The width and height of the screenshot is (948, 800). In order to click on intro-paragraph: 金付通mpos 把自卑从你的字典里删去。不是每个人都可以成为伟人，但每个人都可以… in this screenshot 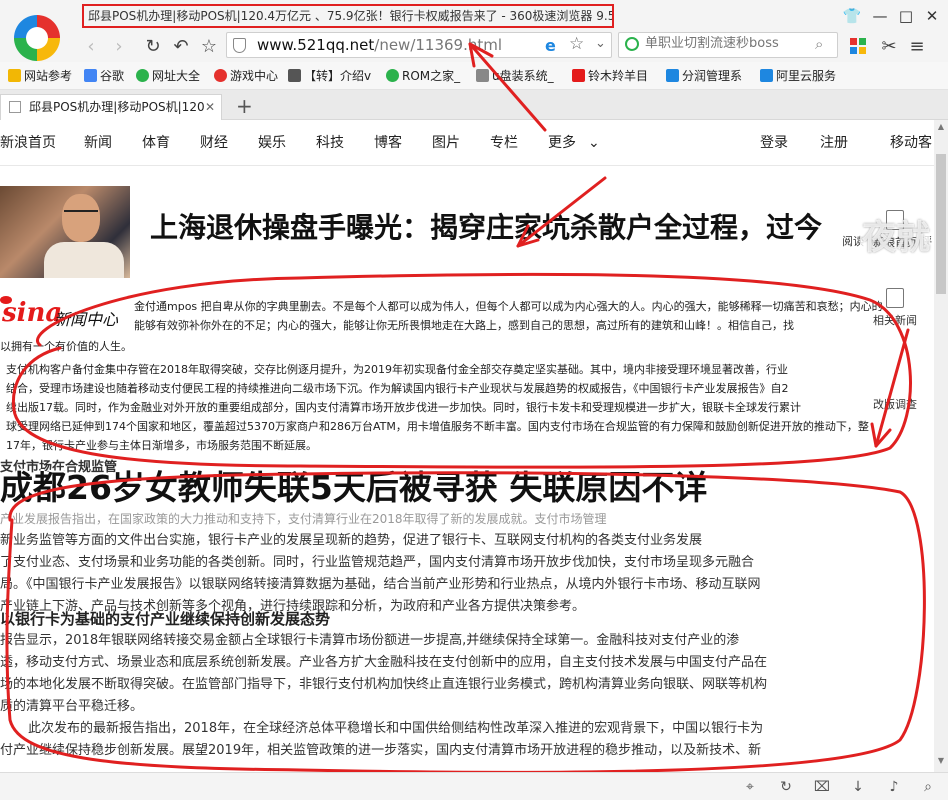, I will do `click(508, 316)`.